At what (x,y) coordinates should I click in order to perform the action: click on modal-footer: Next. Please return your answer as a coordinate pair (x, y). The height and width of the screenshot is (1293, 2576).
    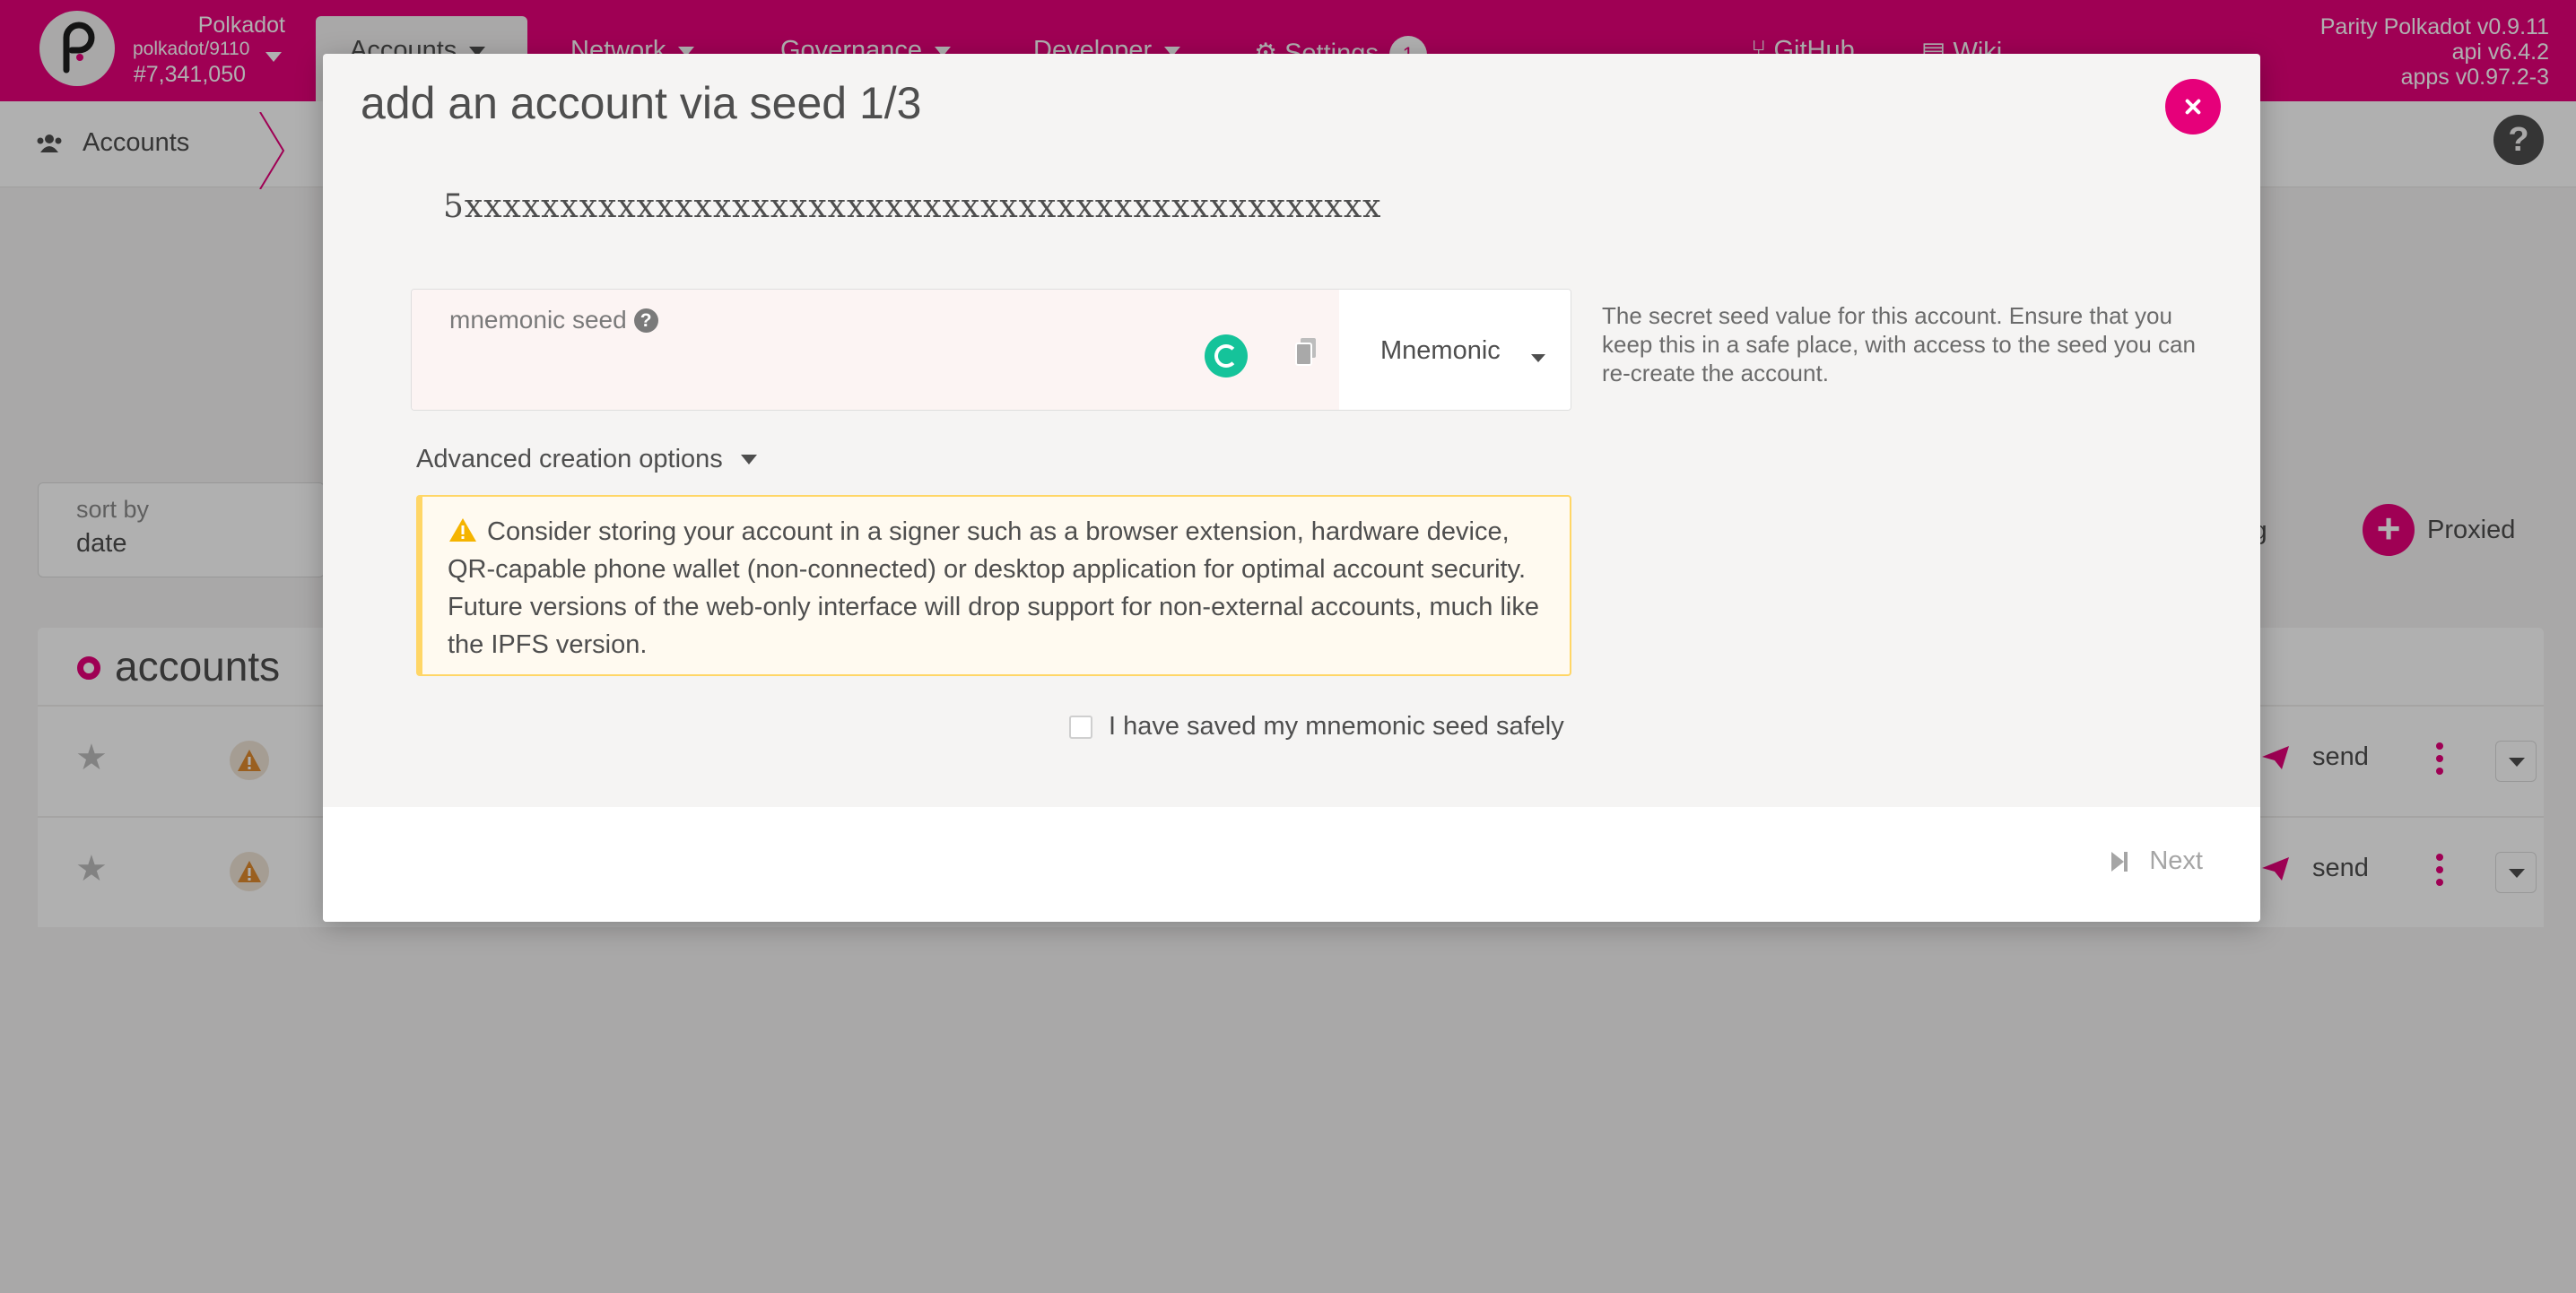
    Looking at the image, I should click on (1291, 865).